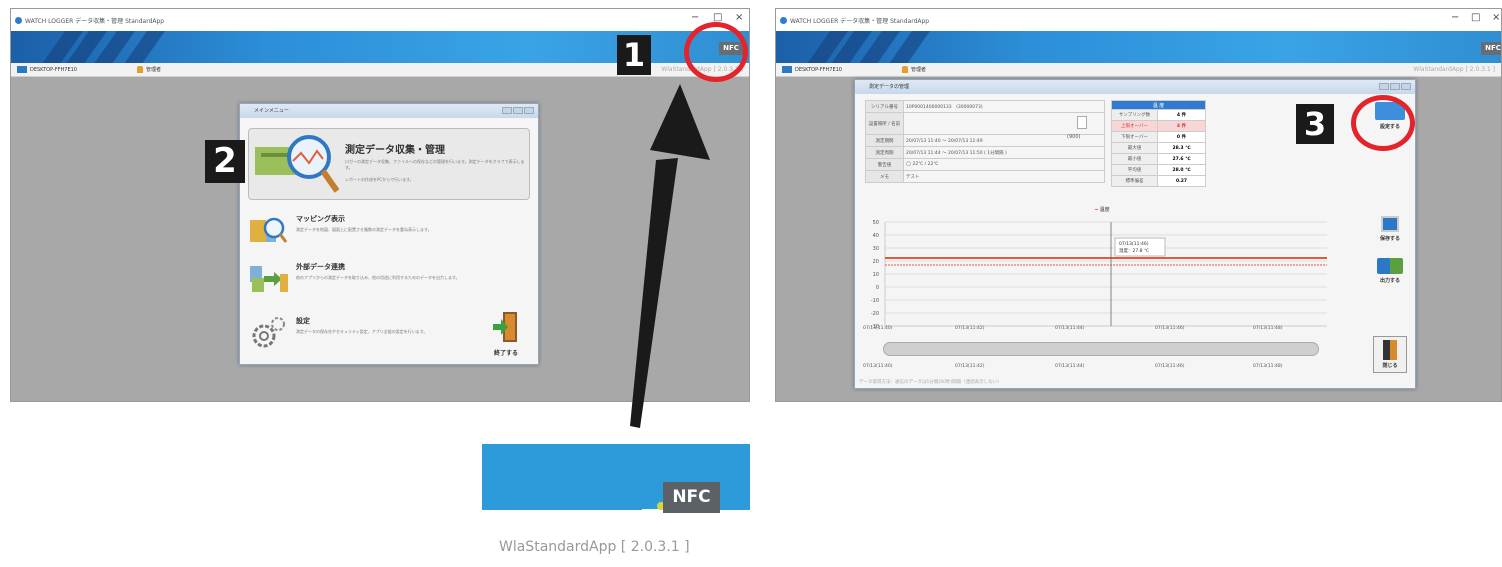 This screenshot has height=567, width=1502. I want to click on stat-label: 標準偏差, so click(1134, 181).